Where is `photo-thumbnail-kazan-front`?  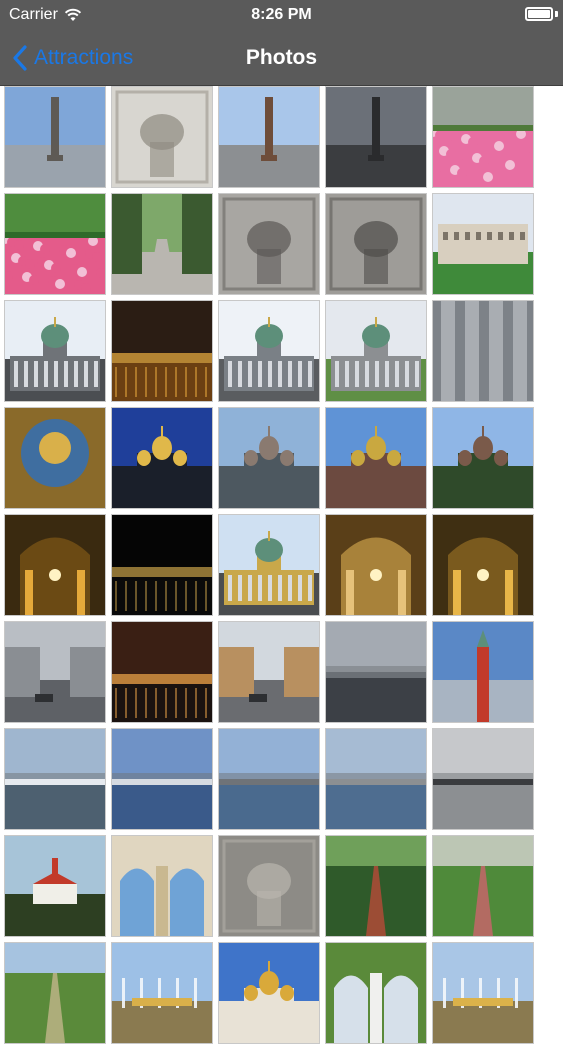
photo-thumbnail-kazan-front is located at coordinates (376, 351).